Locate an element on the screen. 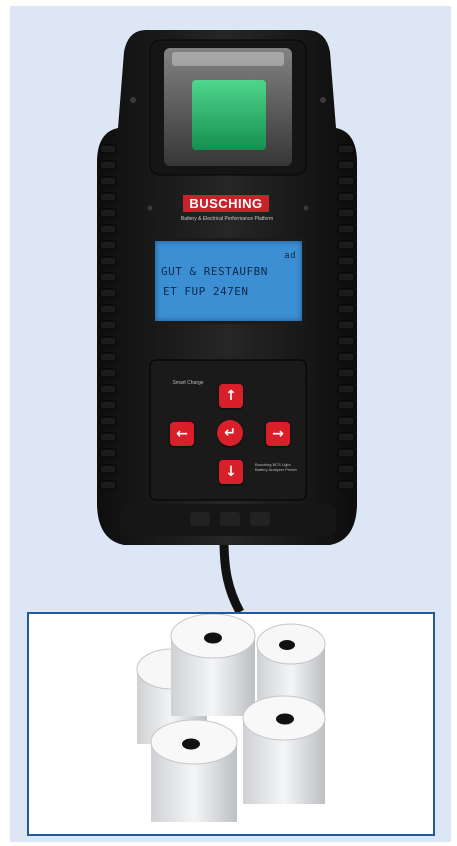  up-arrow-key: ↑ is located at coordinates (231, 396).